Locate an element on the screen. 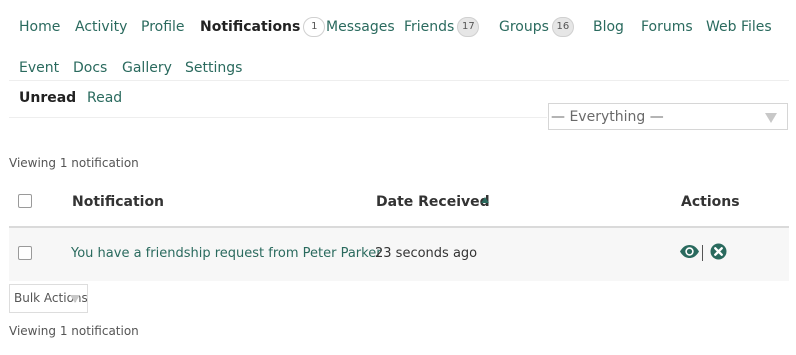 This screenshot has height=355, width=796. subnav-divider is located at coordinates (278, 117).